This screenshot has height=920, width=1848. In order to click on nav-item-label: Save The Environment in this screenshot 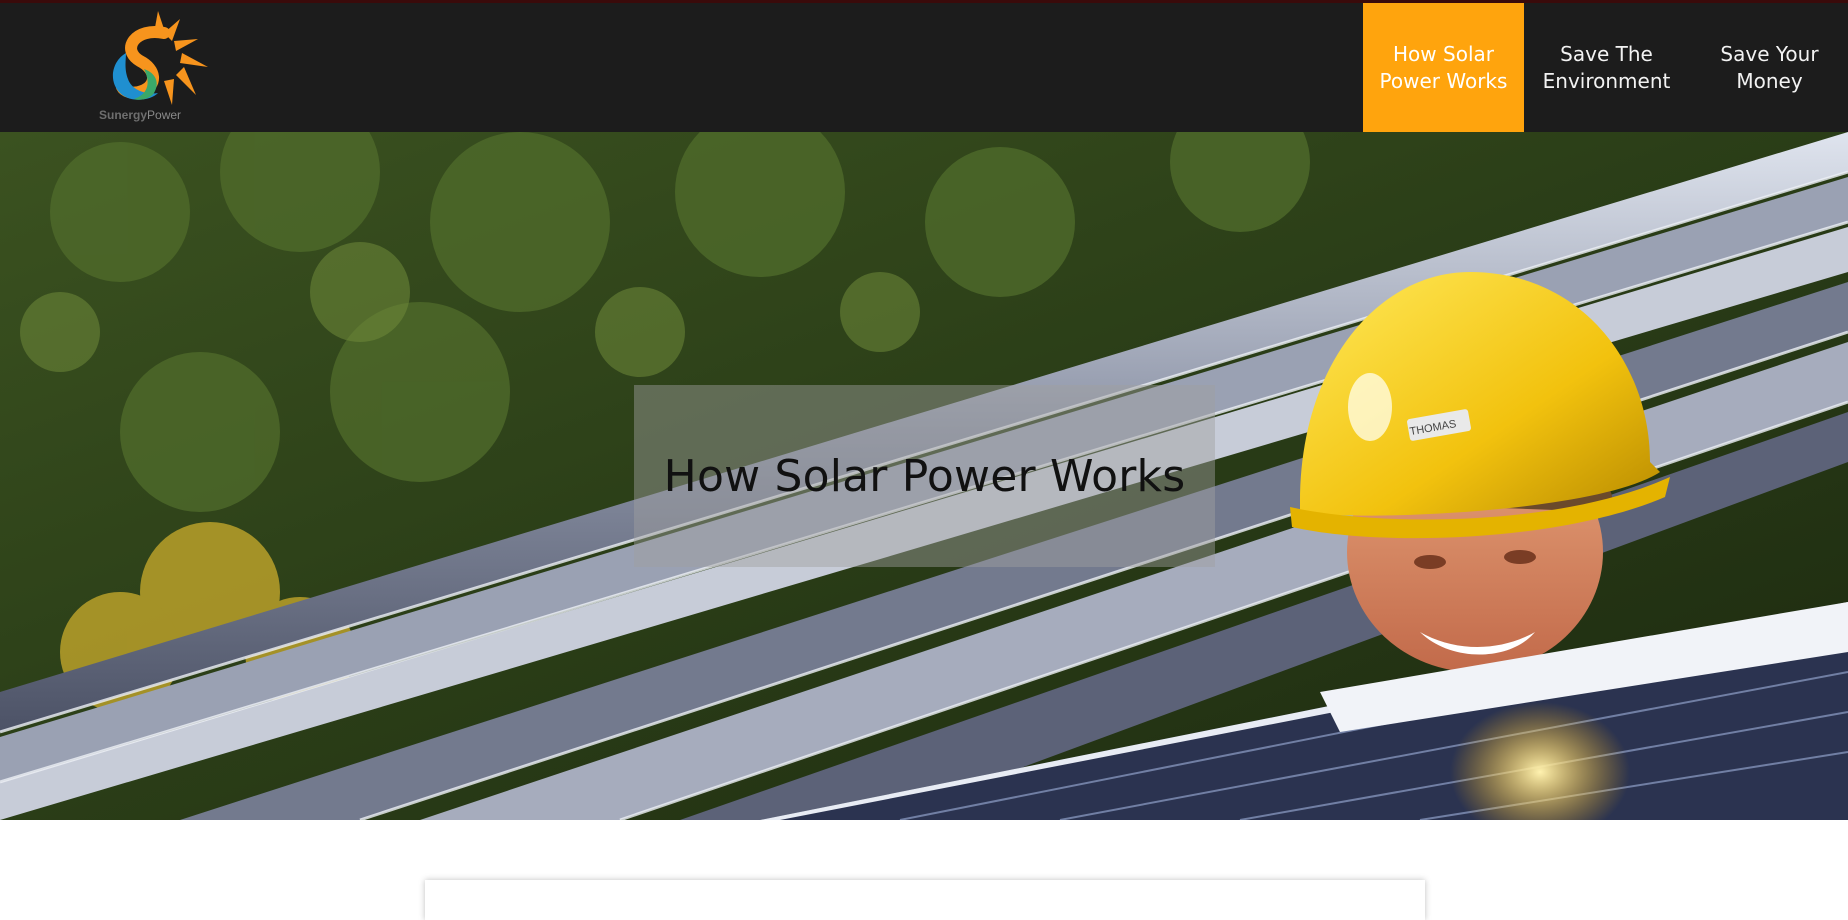, I will do `click(1606, 67)`.